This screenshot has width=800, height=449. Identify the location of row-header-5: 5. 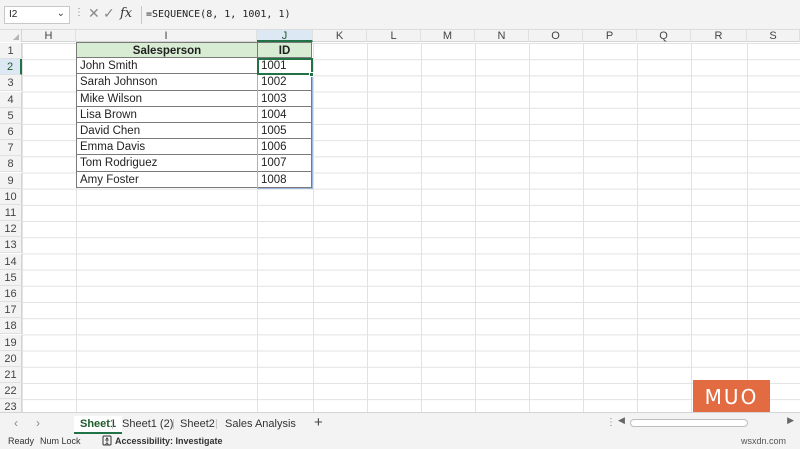
(11, 115).